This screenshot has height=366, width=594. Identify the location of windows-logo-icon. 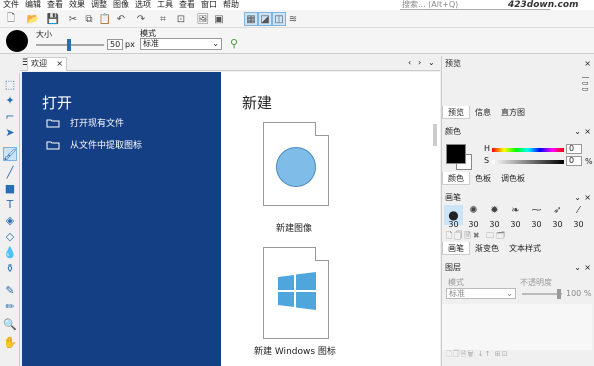
(297, 291).